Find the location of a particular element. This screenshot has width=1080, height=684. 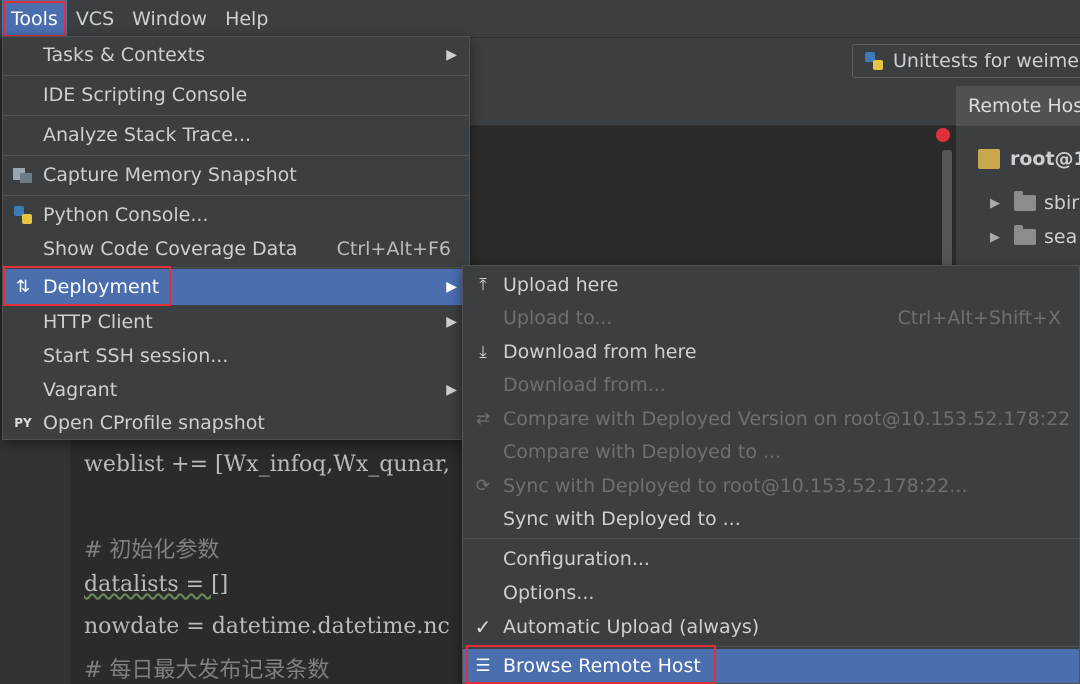

menu-item-show-code-coverage: Show Code Coverage Data Ctrl+Alt+F6 is located at coordinates (236, 249).